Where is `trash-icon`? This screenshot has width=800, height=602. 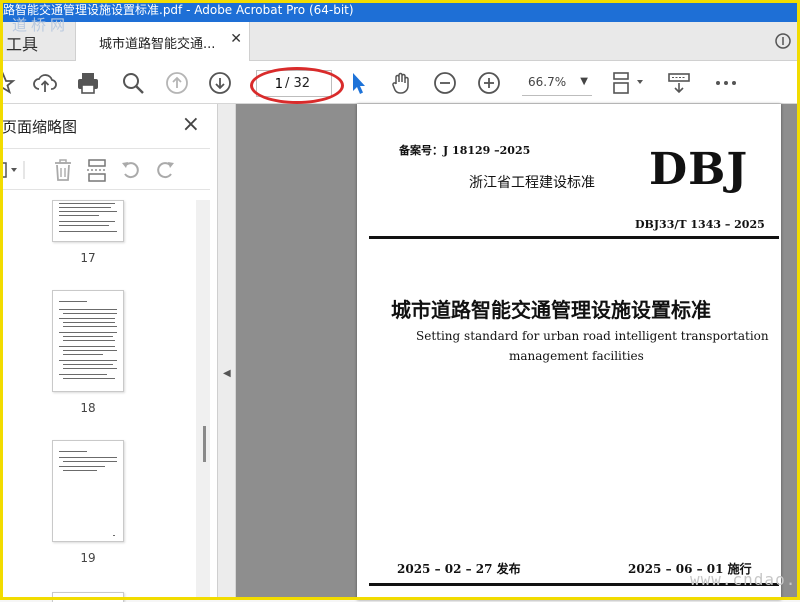
trash-icon is located at coordinates (63, 170).